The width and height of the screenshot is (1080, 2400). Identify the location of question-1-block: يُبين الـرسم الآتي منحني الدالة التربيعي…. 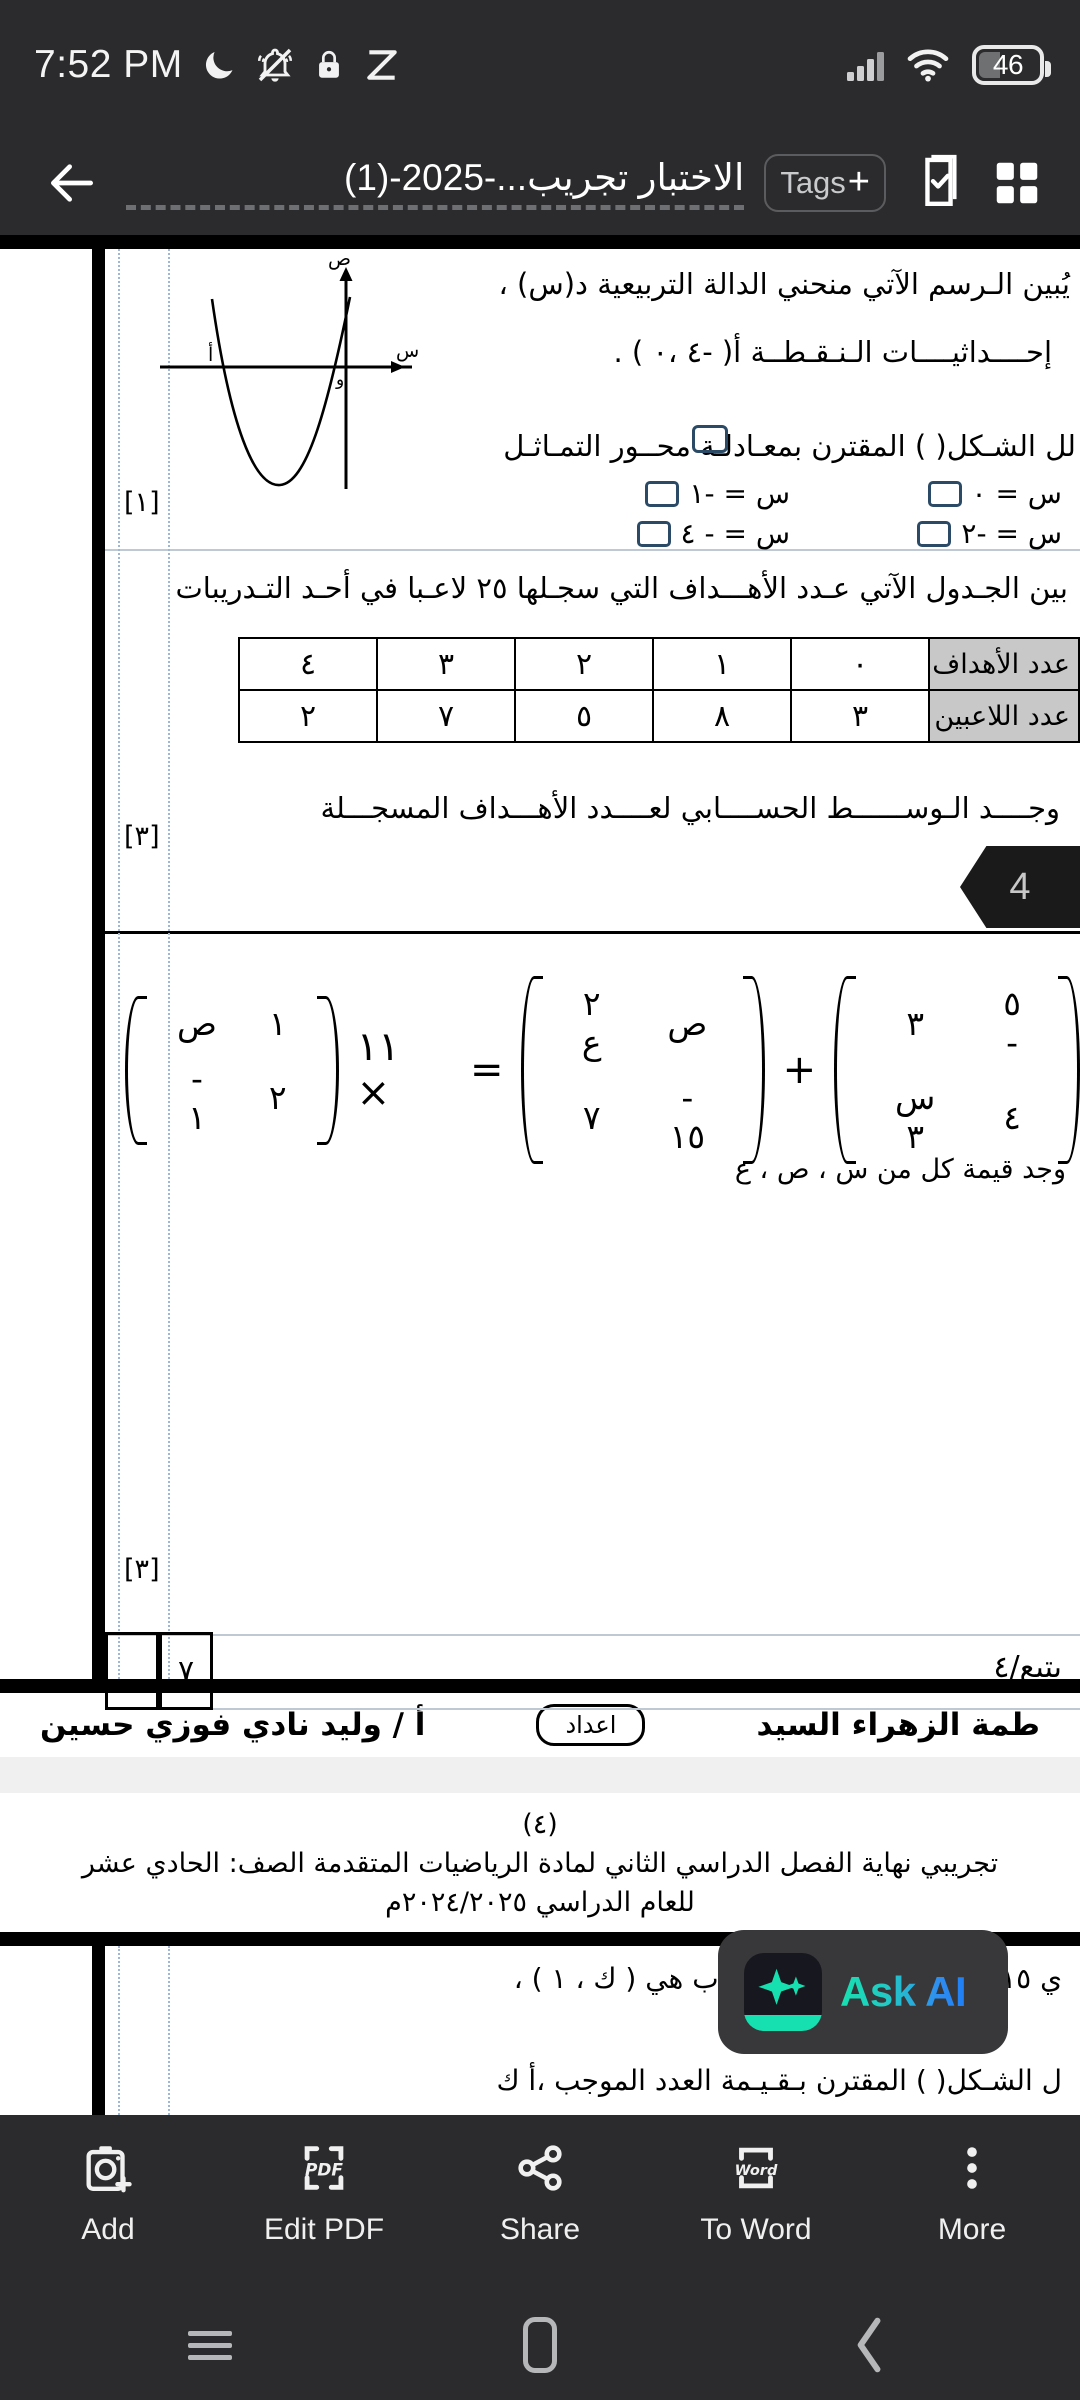
(540, 399).